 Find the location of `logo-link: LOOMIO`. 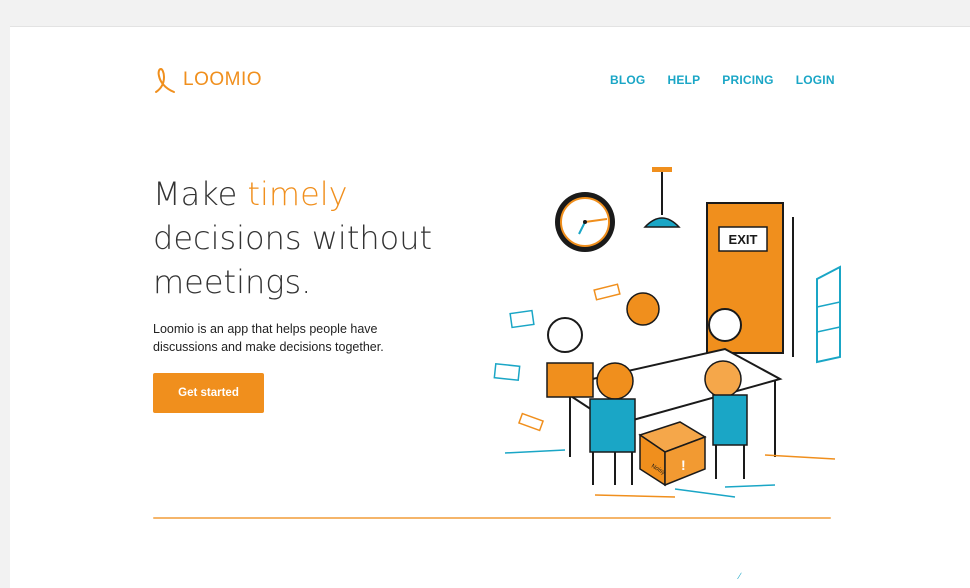

logo-link: LOOMIO is located at coordinates (207, 80).